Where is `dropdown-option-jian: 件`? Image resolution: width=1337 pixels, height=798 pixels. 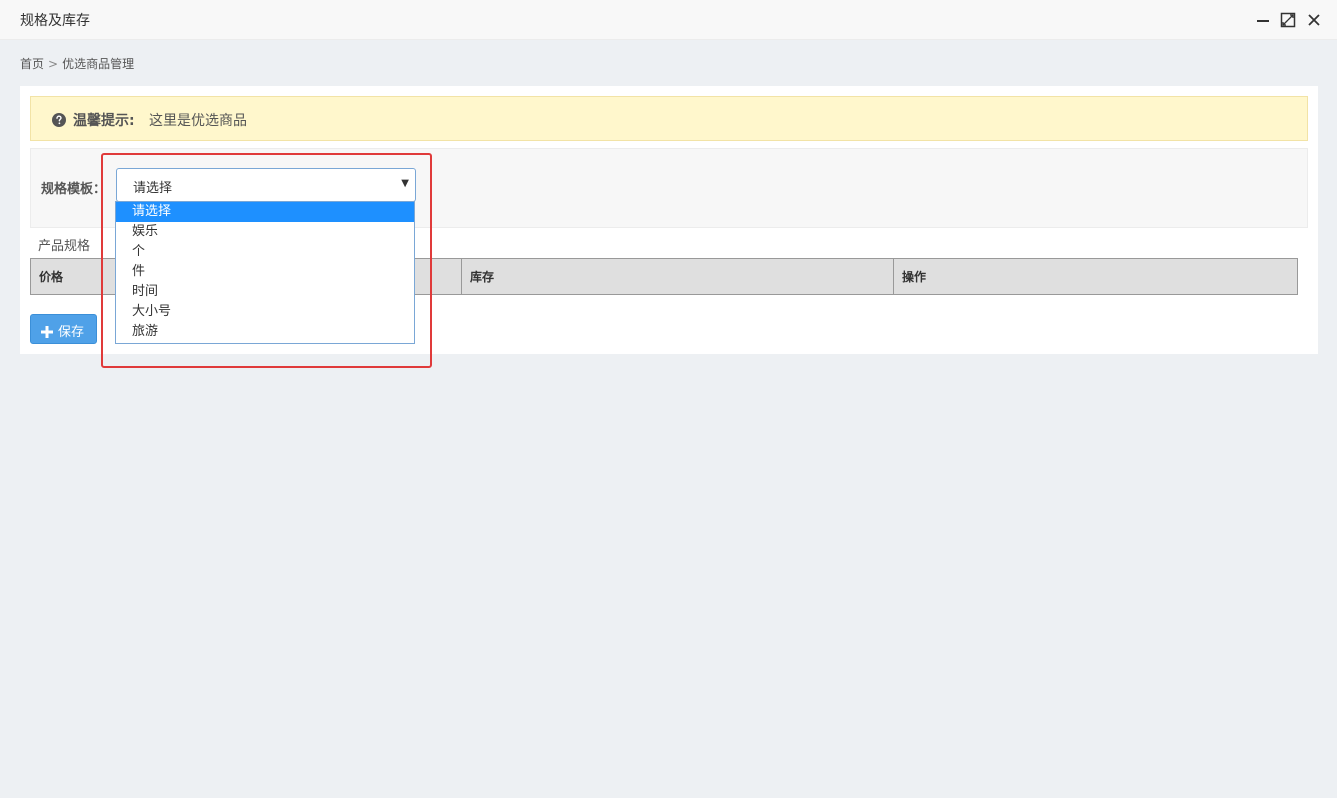 dropdown-option-jian: 件 is located at coordinates (265, 272).